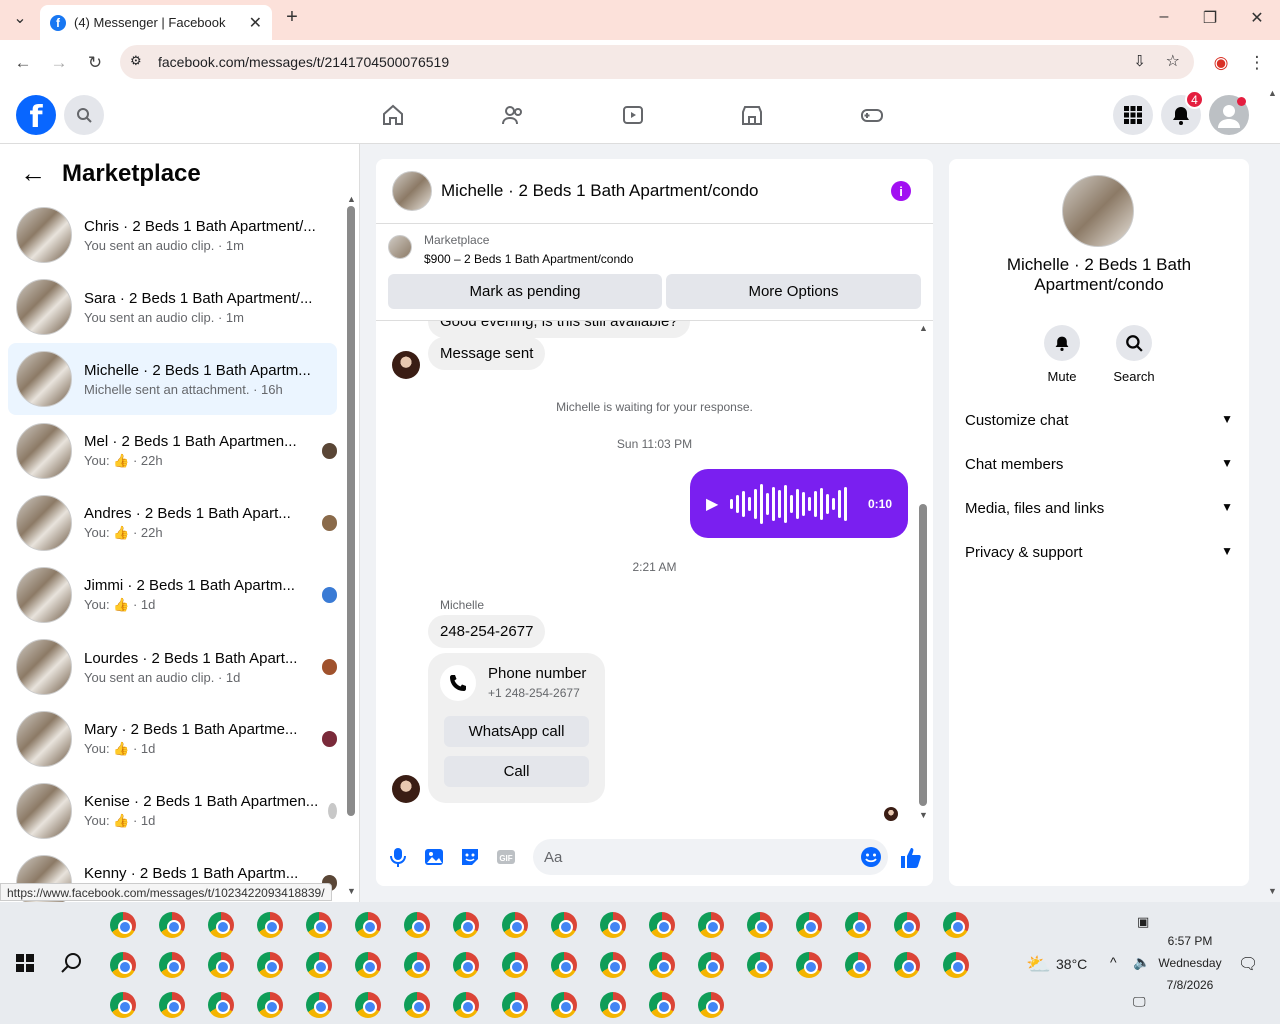 The width and height of the screenshot is (1280, 1024). Describe the element at coordinates (1099, 508) in the screenshot. I see `media-files-links-row: Media, files and links ▼` at that location.